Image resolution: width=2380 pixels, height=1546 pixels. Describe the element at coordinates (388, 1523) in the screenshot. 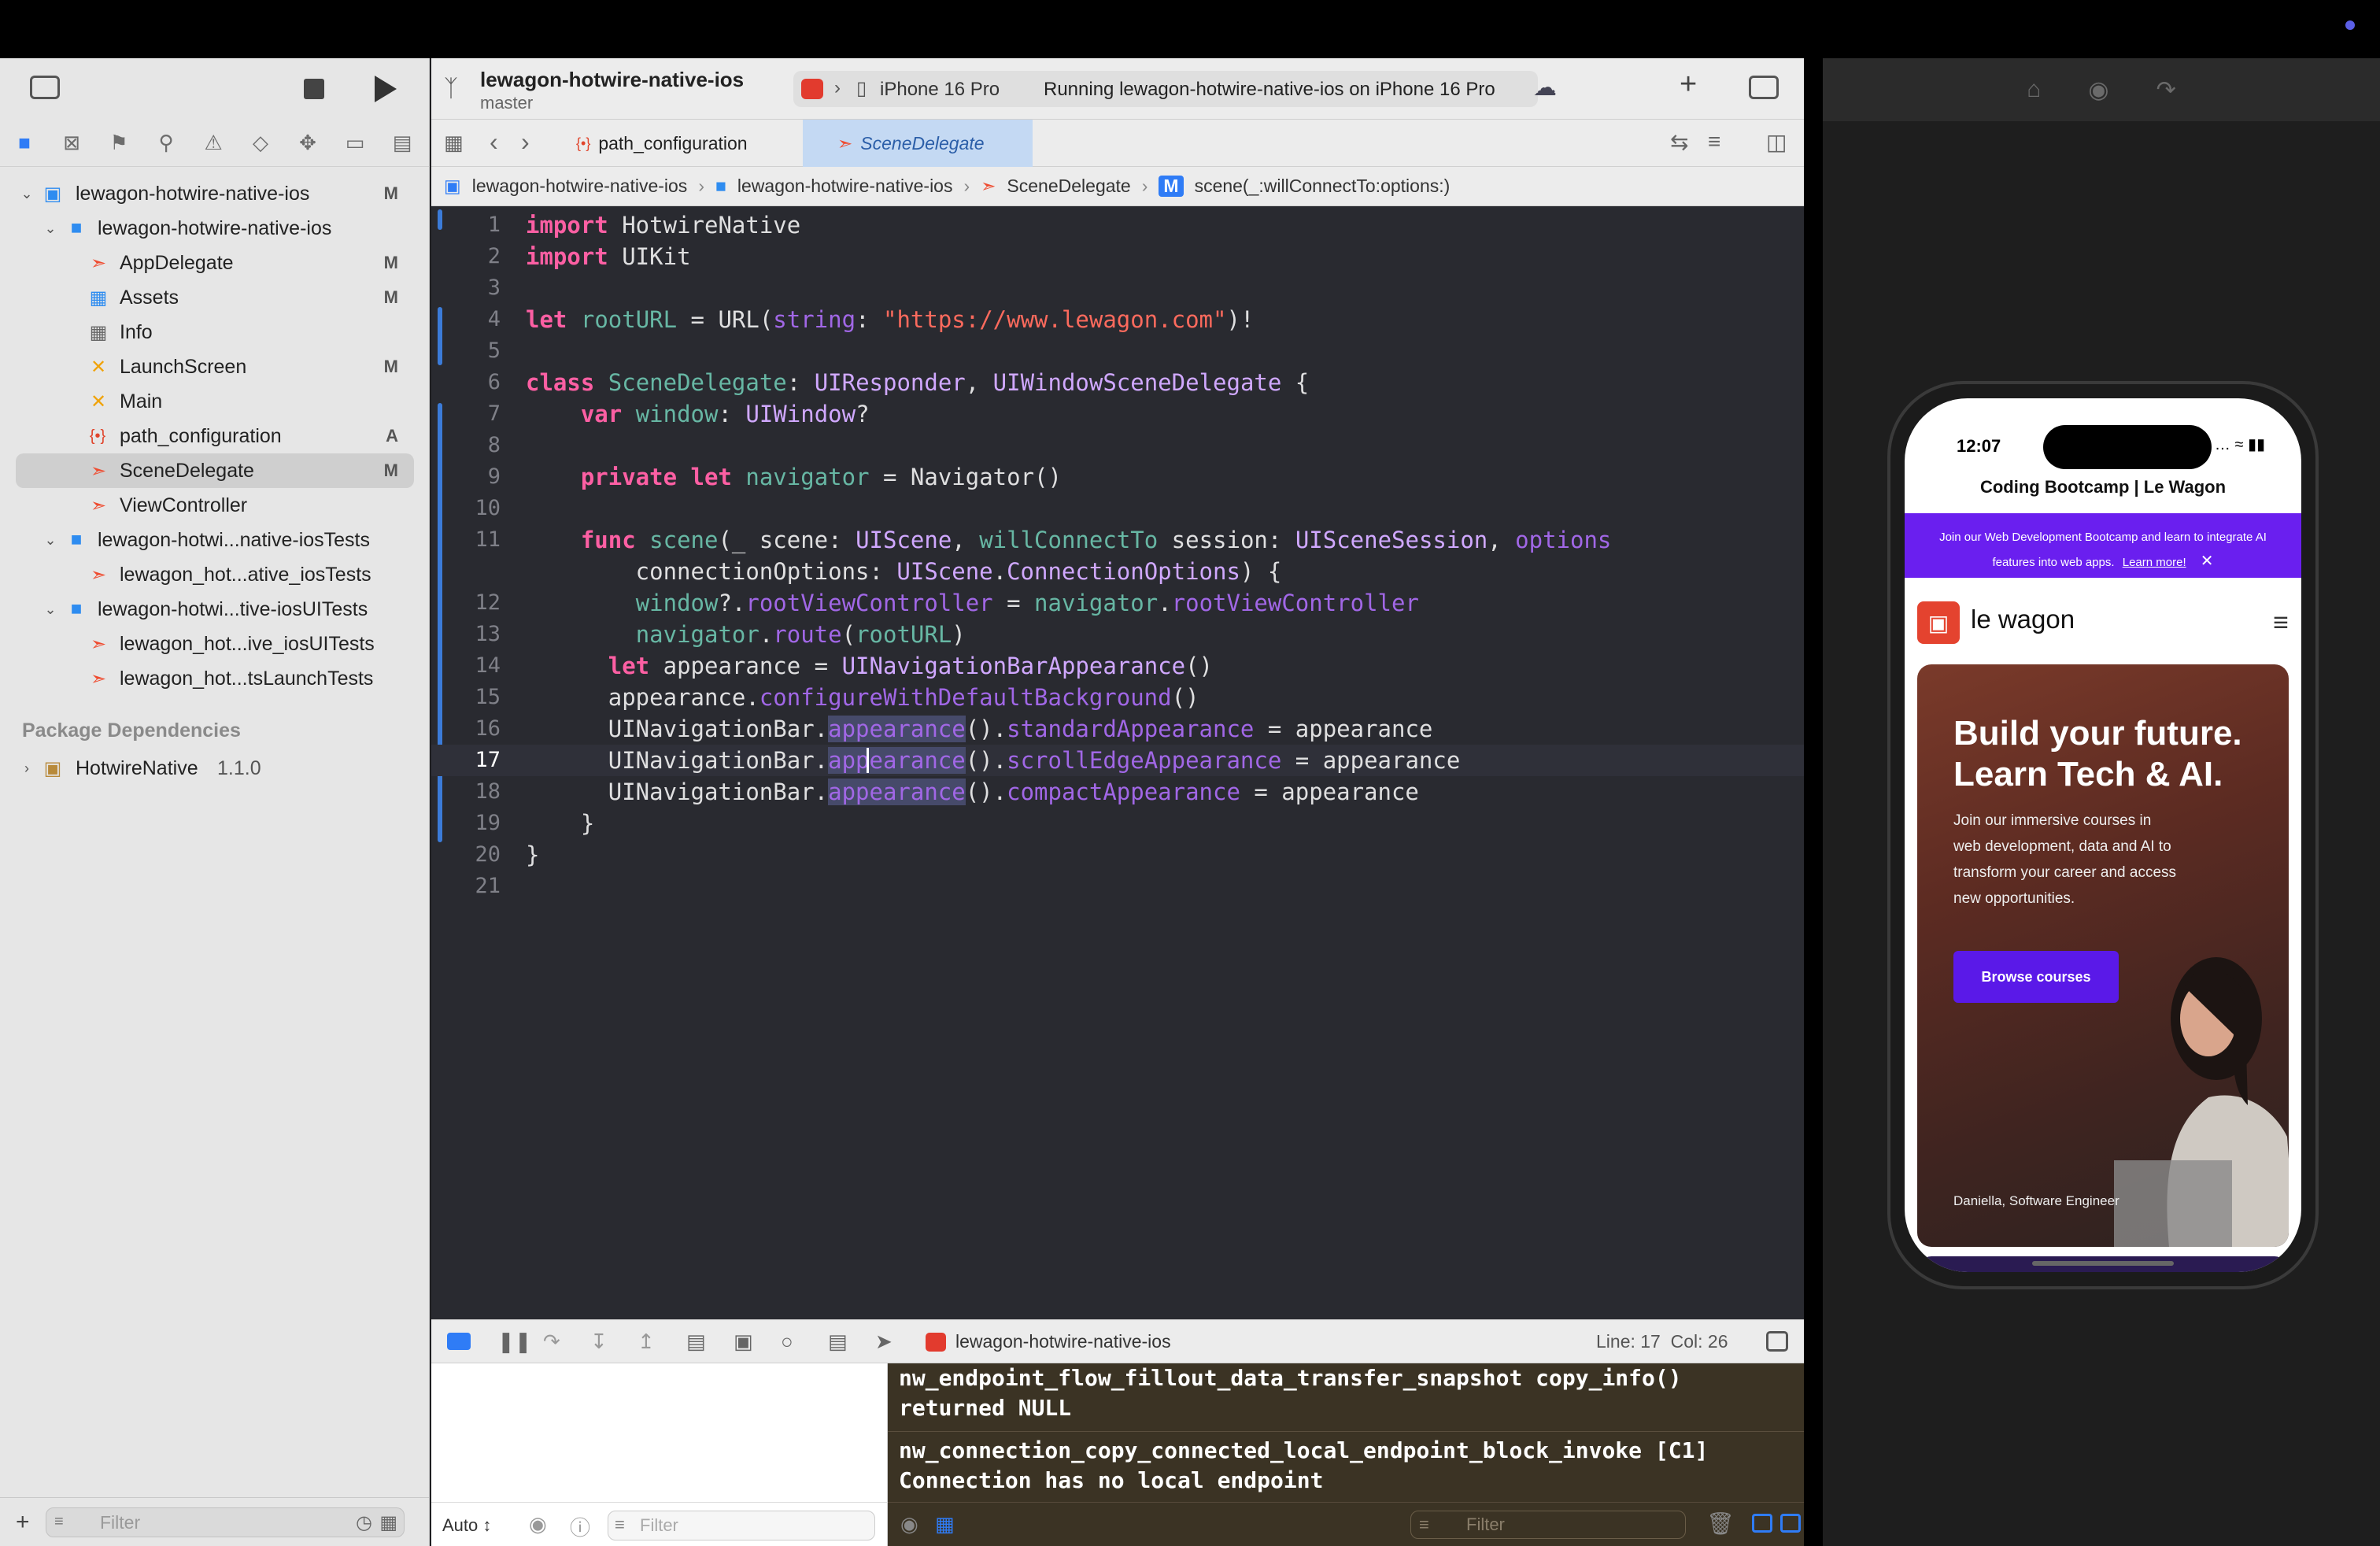

I see `scope-icon: ▦` at that location.